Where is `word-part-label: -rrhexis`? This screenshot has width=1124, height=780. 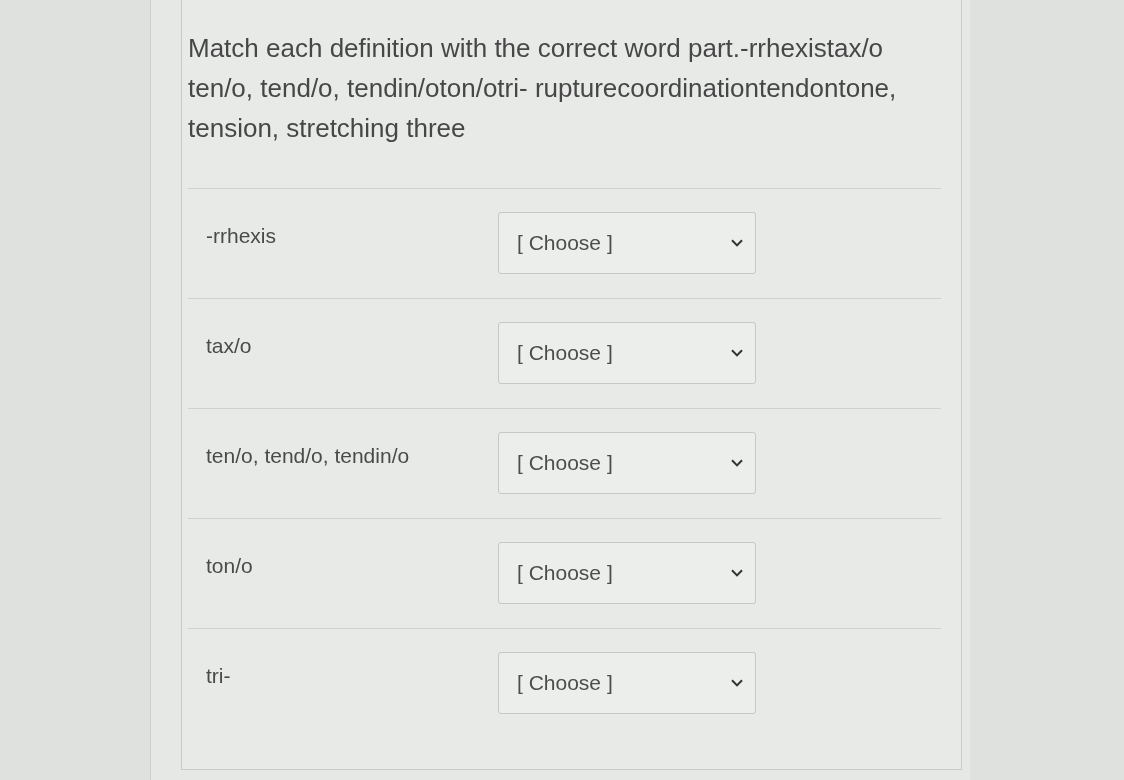
word-part-label: -rrhexis is located at coordinates (241, 235).